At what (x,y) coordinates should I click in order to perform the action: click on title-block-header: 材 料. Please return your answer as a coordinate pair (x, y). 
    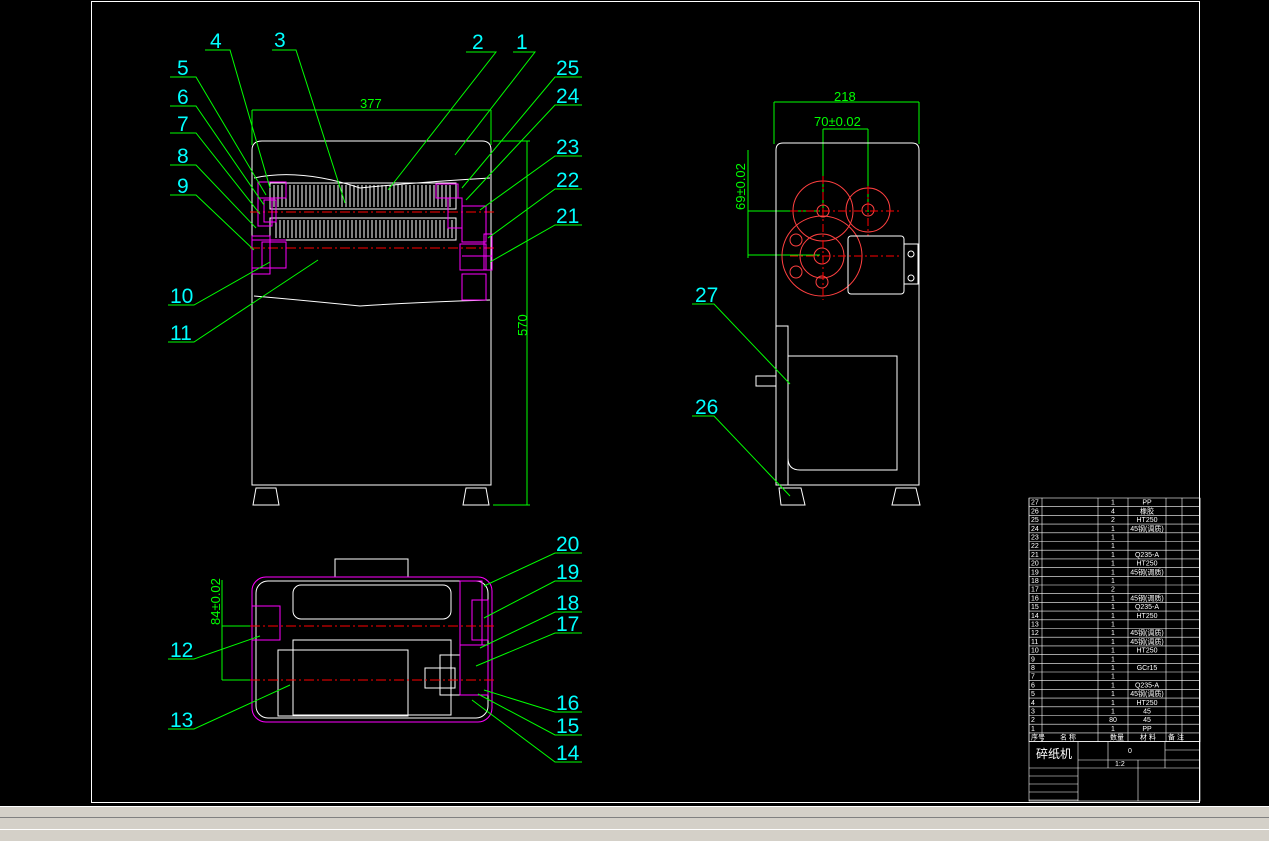
    Looking at the image, I should click on (1148, 737).